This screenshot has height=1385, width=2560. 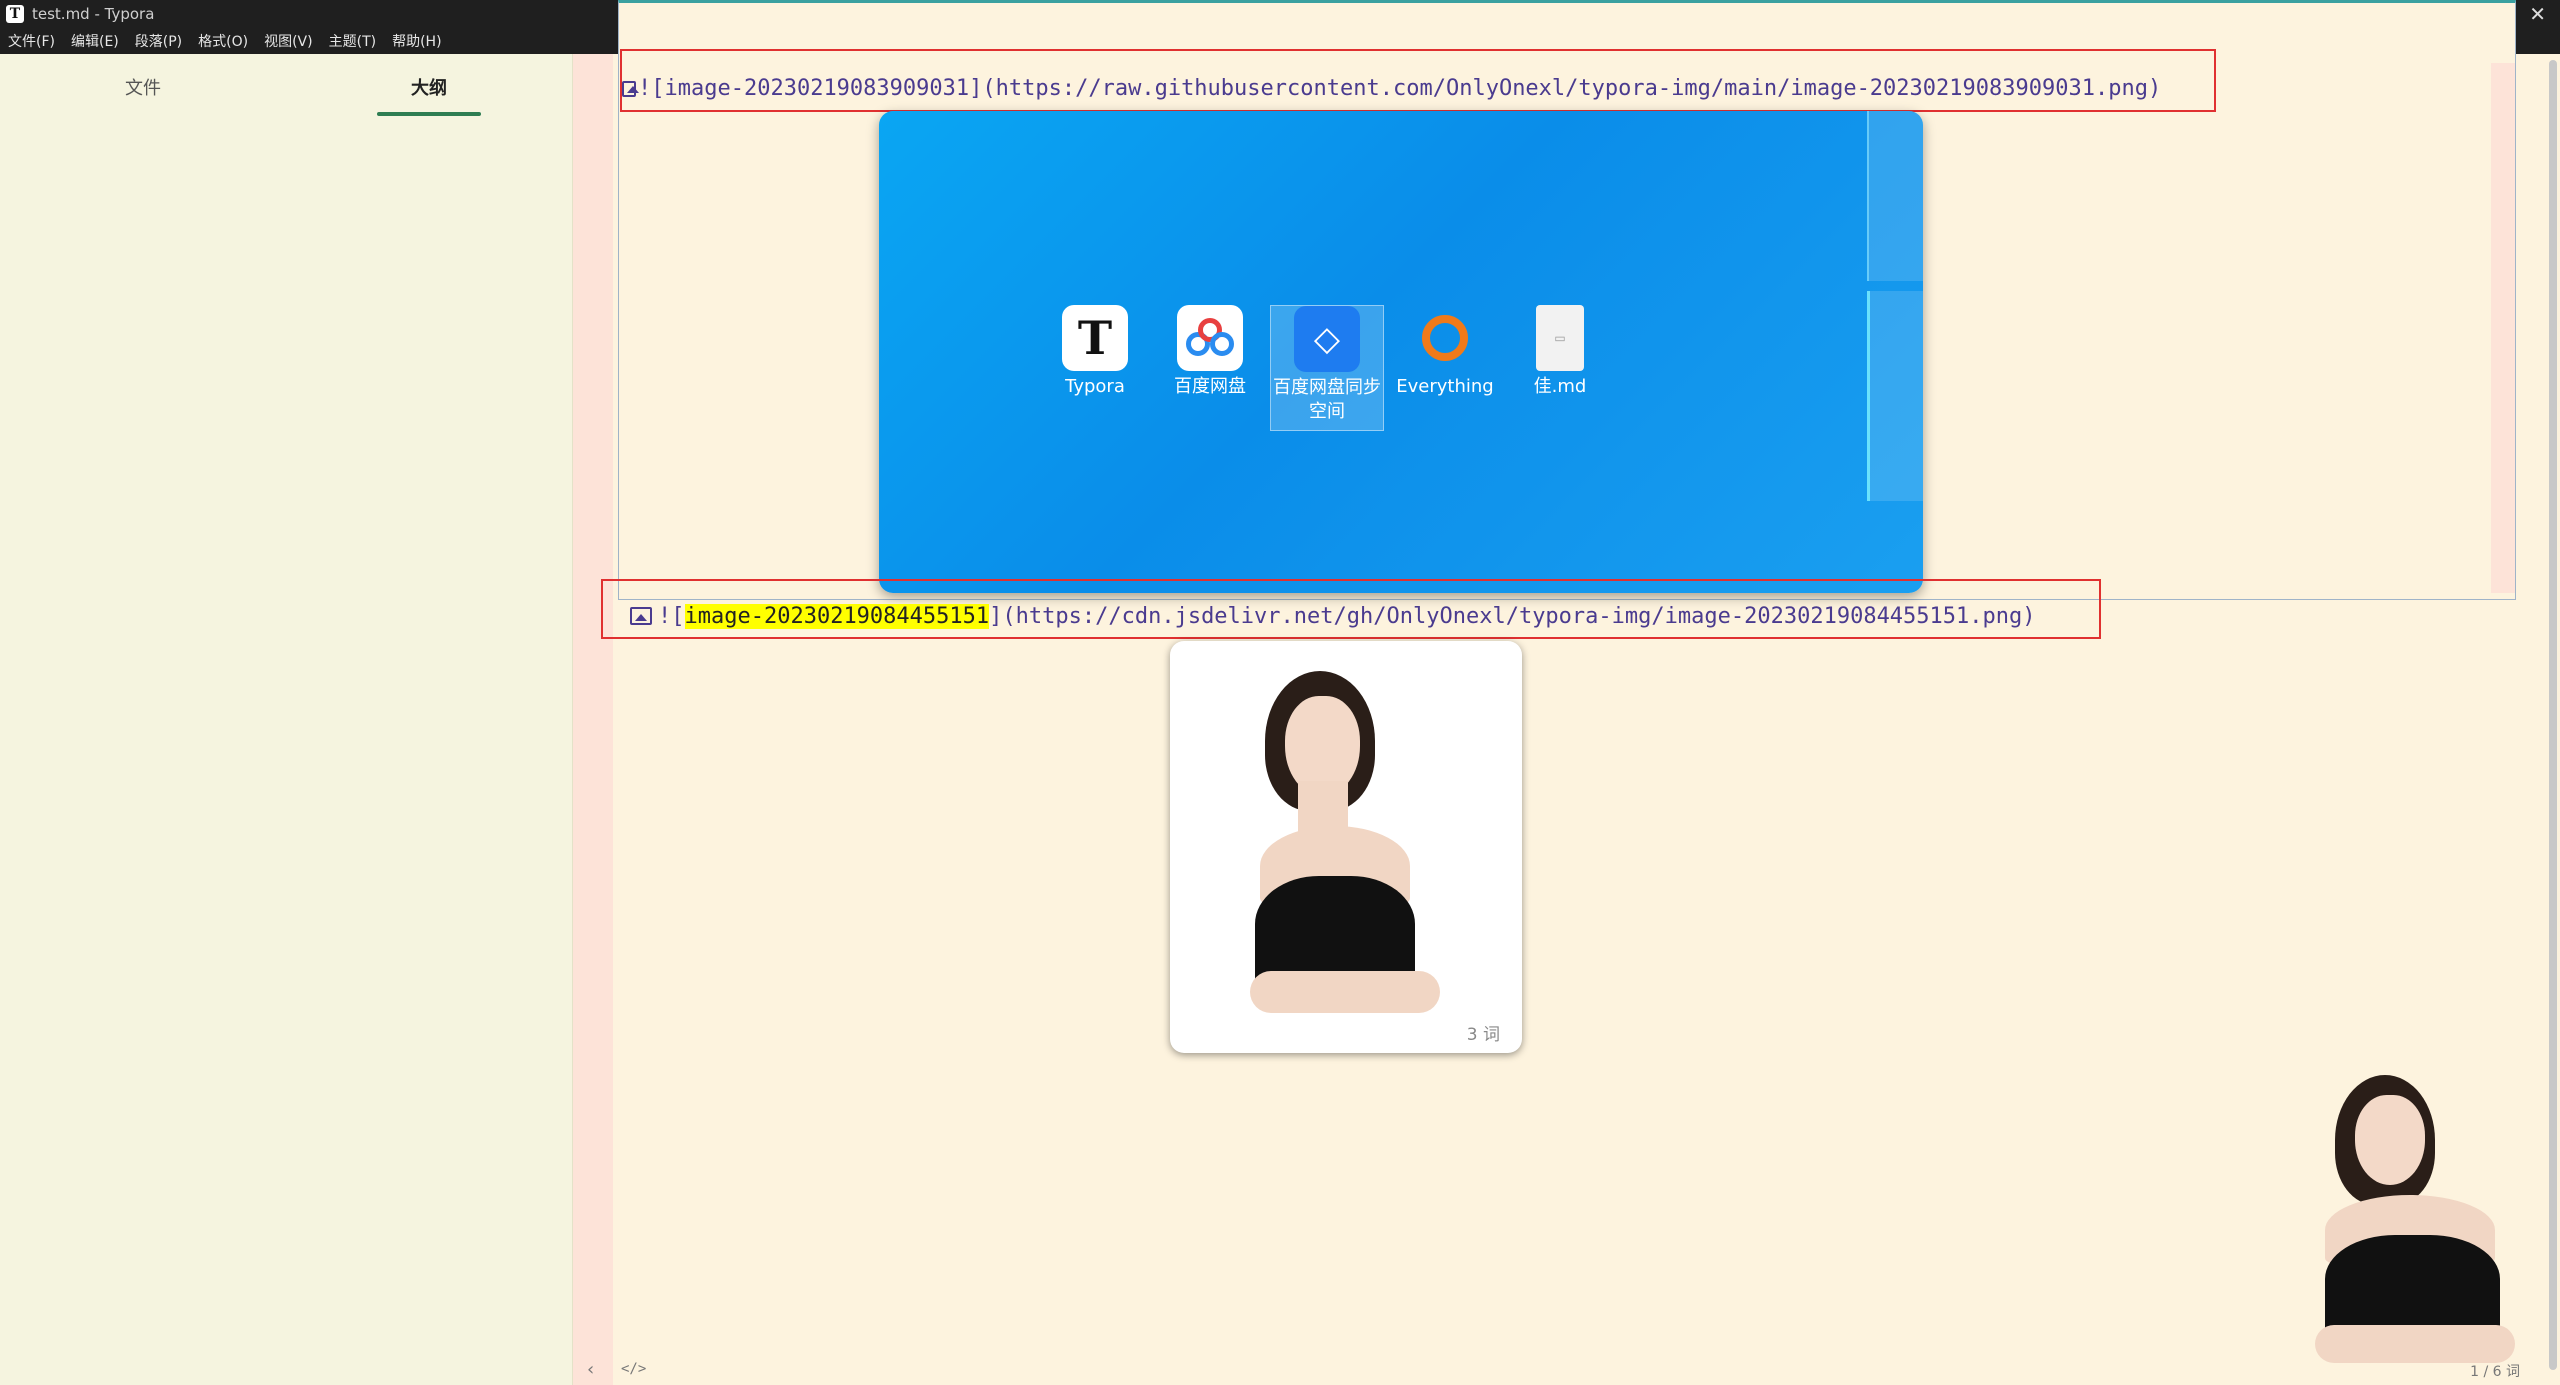 I want to click on thumb-face, so click(x=2390, y=1140).